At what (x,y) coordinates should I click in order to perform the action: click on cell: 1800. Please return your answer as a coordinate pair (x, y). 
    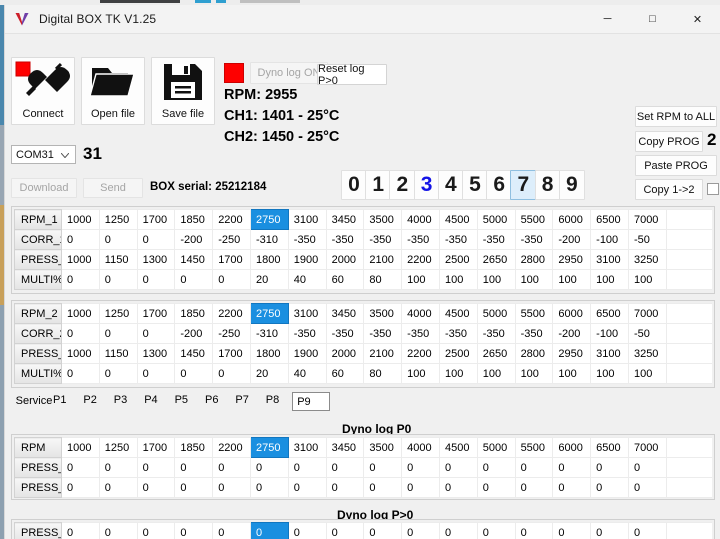
    Looking at the image, I should click on (269, 353).